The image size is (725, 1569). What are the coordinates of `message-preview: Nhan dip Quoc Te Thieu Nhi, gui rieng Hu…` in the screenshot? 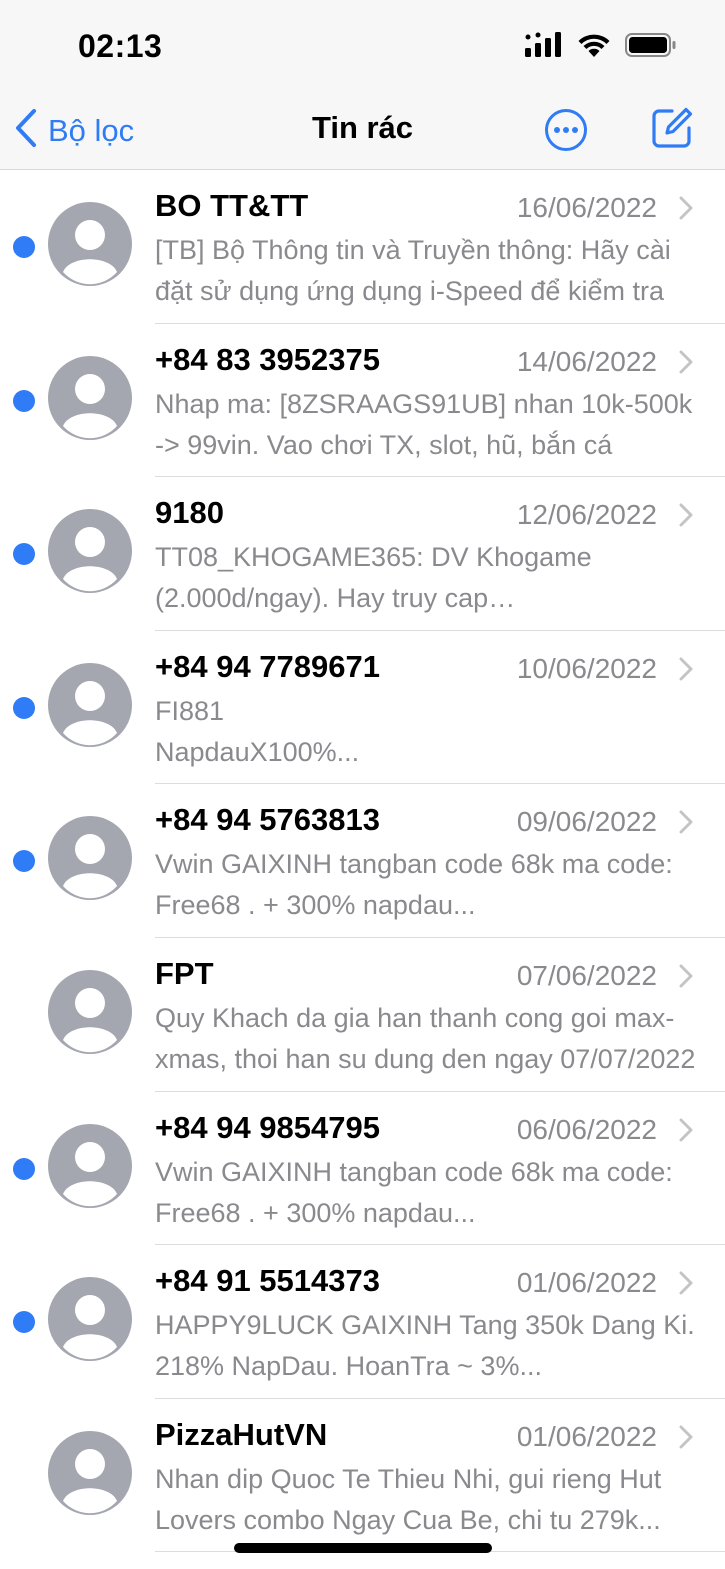 It's located at (408, 1499).